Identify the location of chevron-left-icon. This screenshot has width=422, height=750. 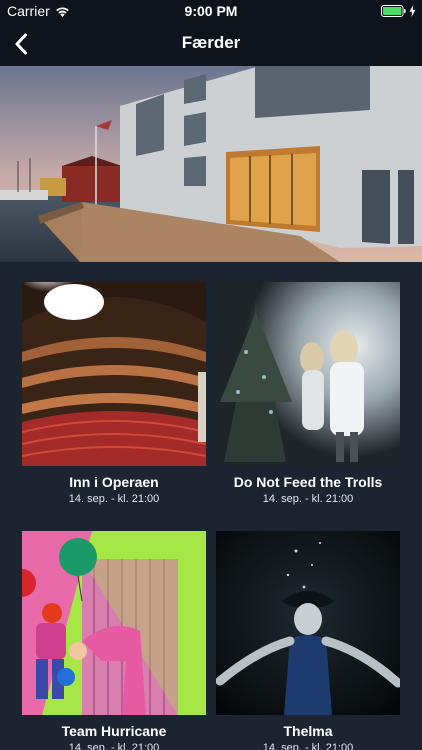
(21, 44).